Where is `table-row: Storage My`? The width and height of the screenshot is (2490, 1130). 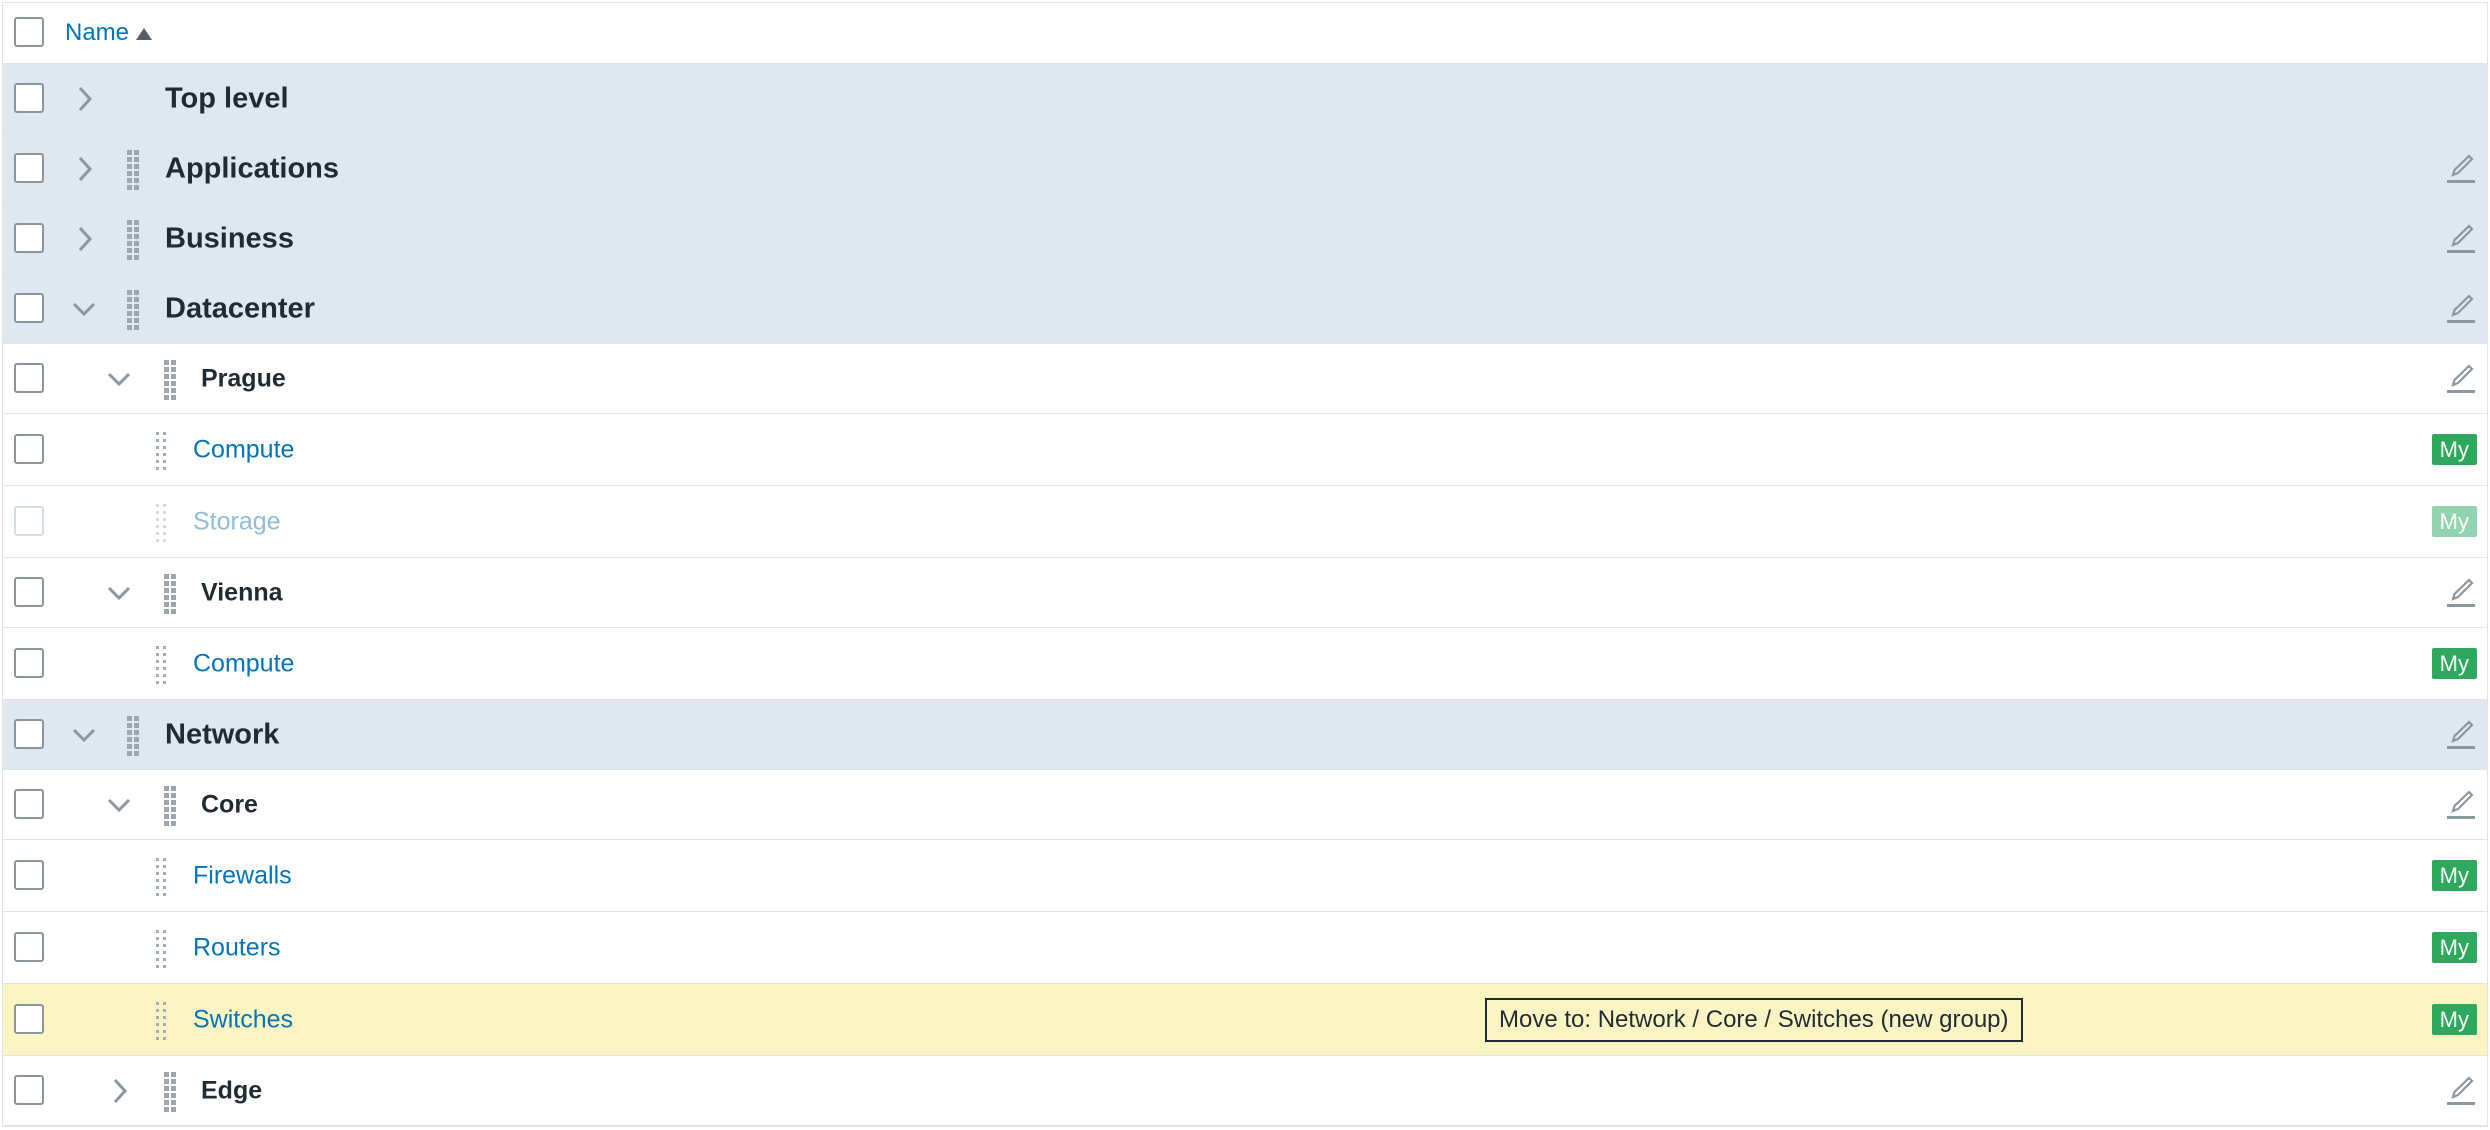 table-row: Storage My is located at coordinates (1245, 522).